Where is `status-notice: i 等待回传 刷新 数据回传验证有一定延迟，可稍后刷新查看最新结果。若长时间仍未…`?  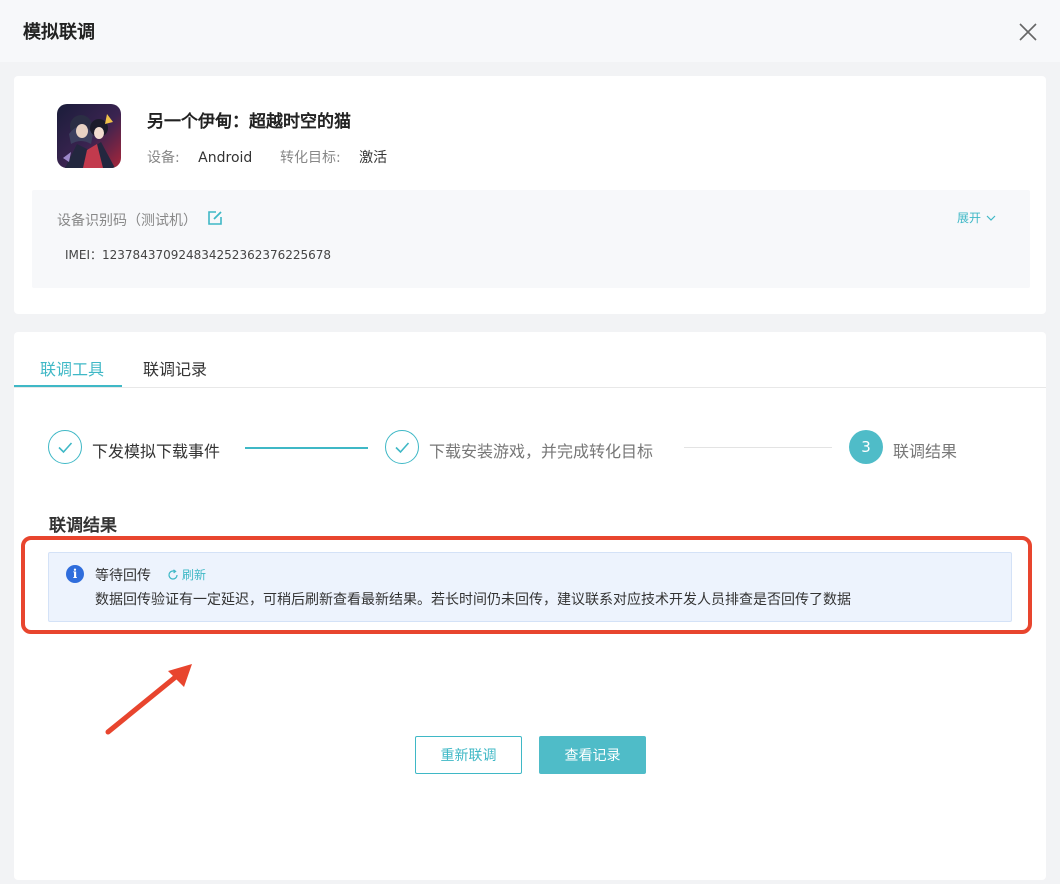
status-notice: i 等待回传 刷新 数据回传验证有一定延迟，可稍后刷新查看最新结果。若长时间仍未… is located at coordinates (530, 587).